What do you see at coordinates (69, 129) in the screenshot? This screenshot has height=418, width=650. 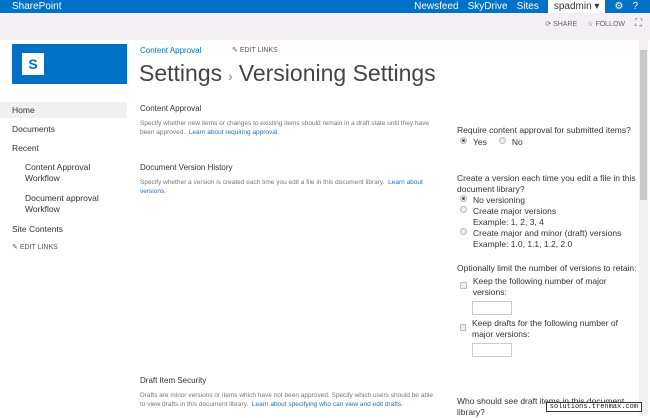 I see `nav-documents: Documents` at bounding box center [69, 129].